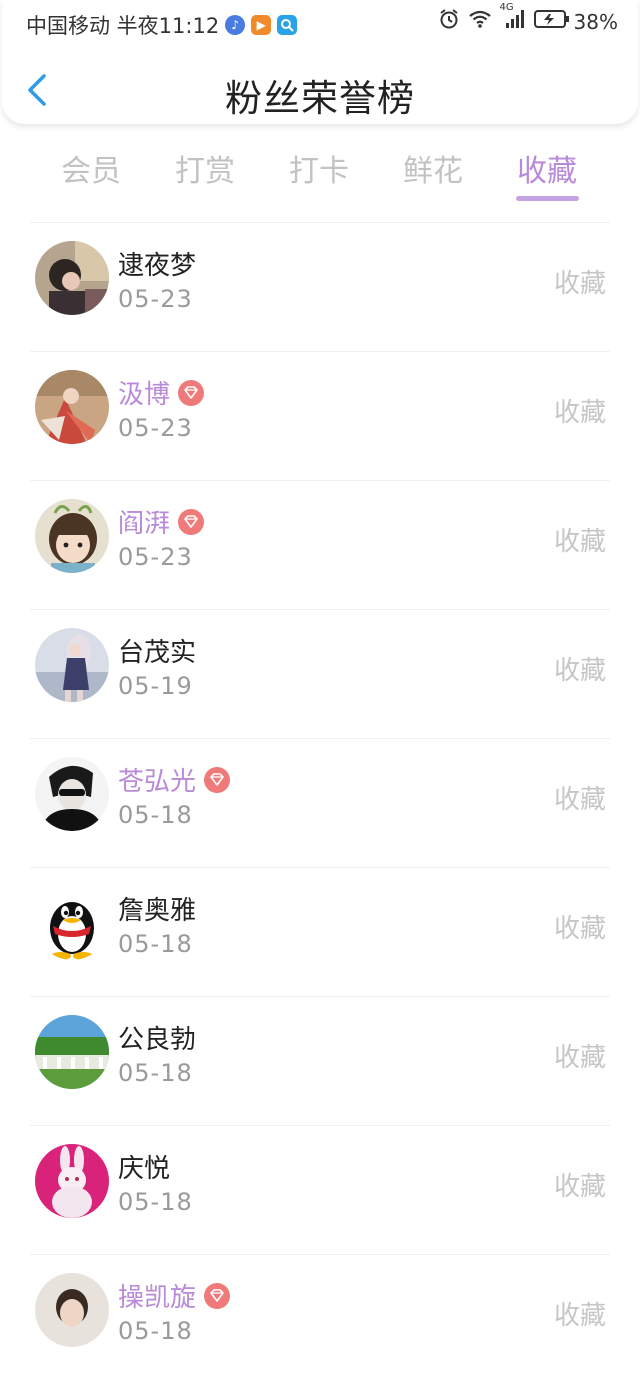 Image resolution: width=640 pixels, height=1383 pixels. Describe the element at coordinates (449, 21) in the screenshot. I see `alarm-icon` at that location.